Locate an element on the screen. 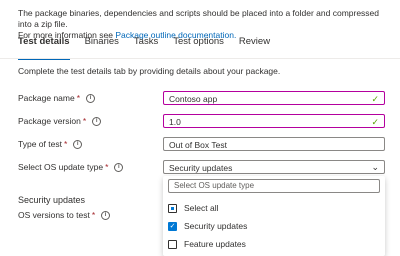 This screenshot has height=256, width=400. tab-binaries: Binaries is located at coordinates (102, 45).